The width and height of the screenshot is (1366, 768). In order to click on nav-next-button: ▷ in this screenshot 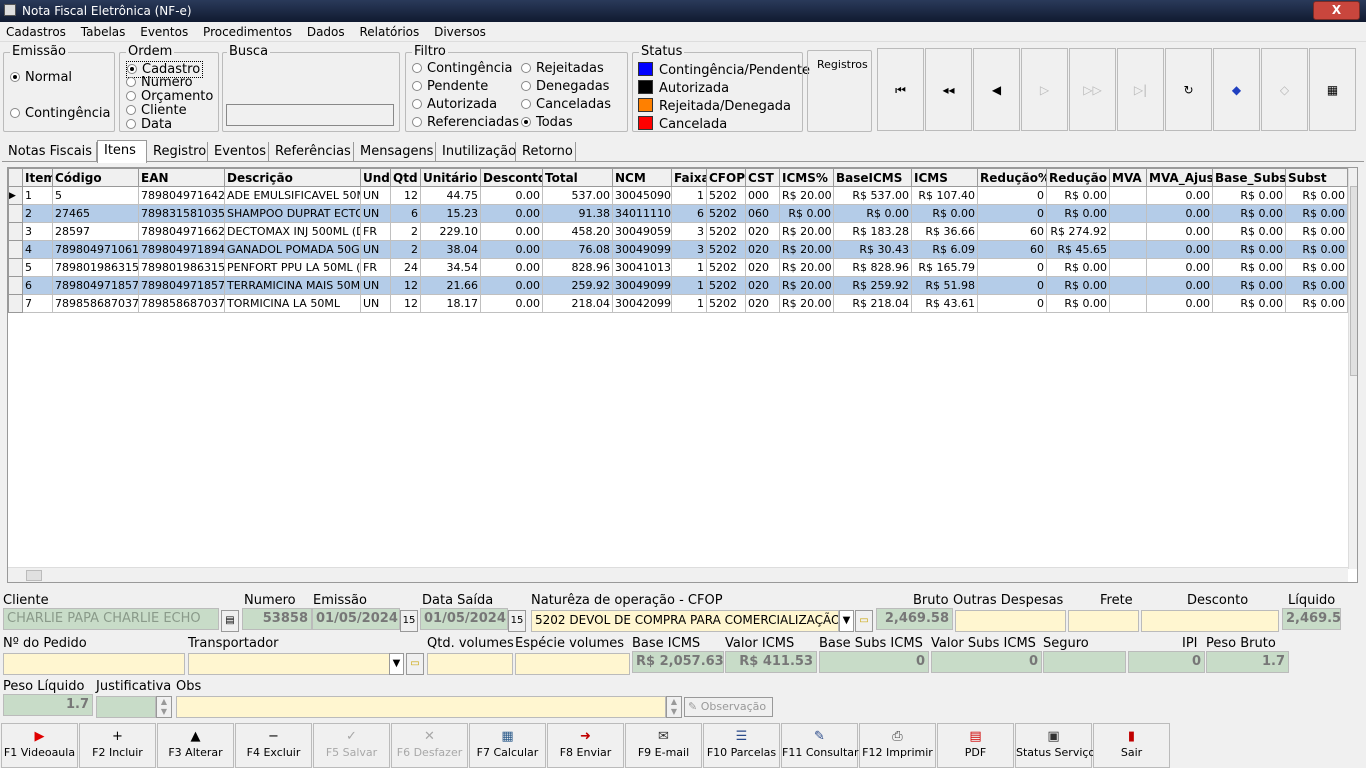, I will do `click(1044, 89)`.